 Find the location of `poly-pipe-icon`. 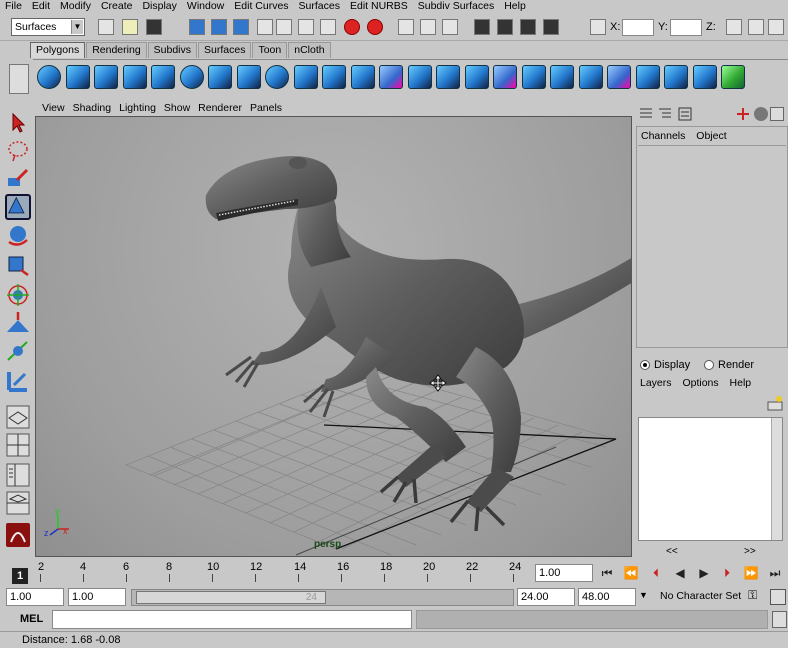

poly-pipe-icon is located at coordinates (248, 77).